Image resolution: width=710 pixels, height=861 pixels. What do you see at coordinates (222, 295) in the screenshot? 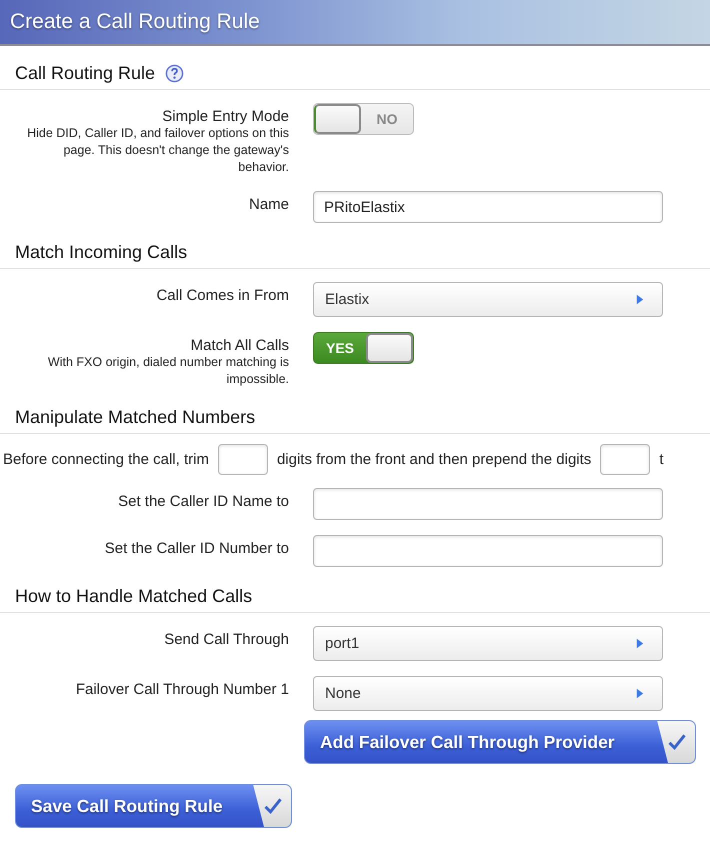
I see `field-label: Call Comes in From` at bounding box center [222, 295].